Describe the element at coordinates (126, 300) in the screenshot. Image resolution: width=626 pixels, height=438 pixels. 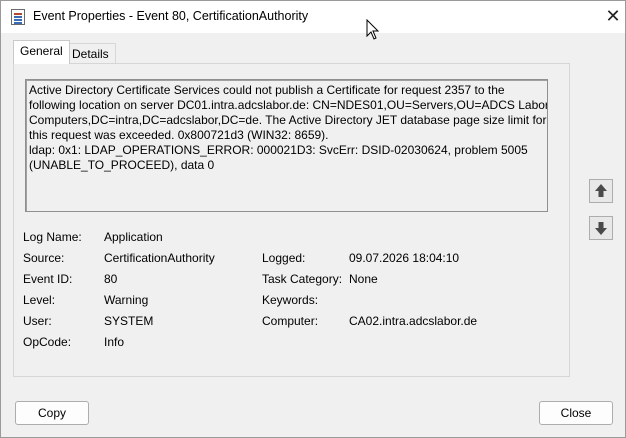
I see `level-value: Warning` at that location.